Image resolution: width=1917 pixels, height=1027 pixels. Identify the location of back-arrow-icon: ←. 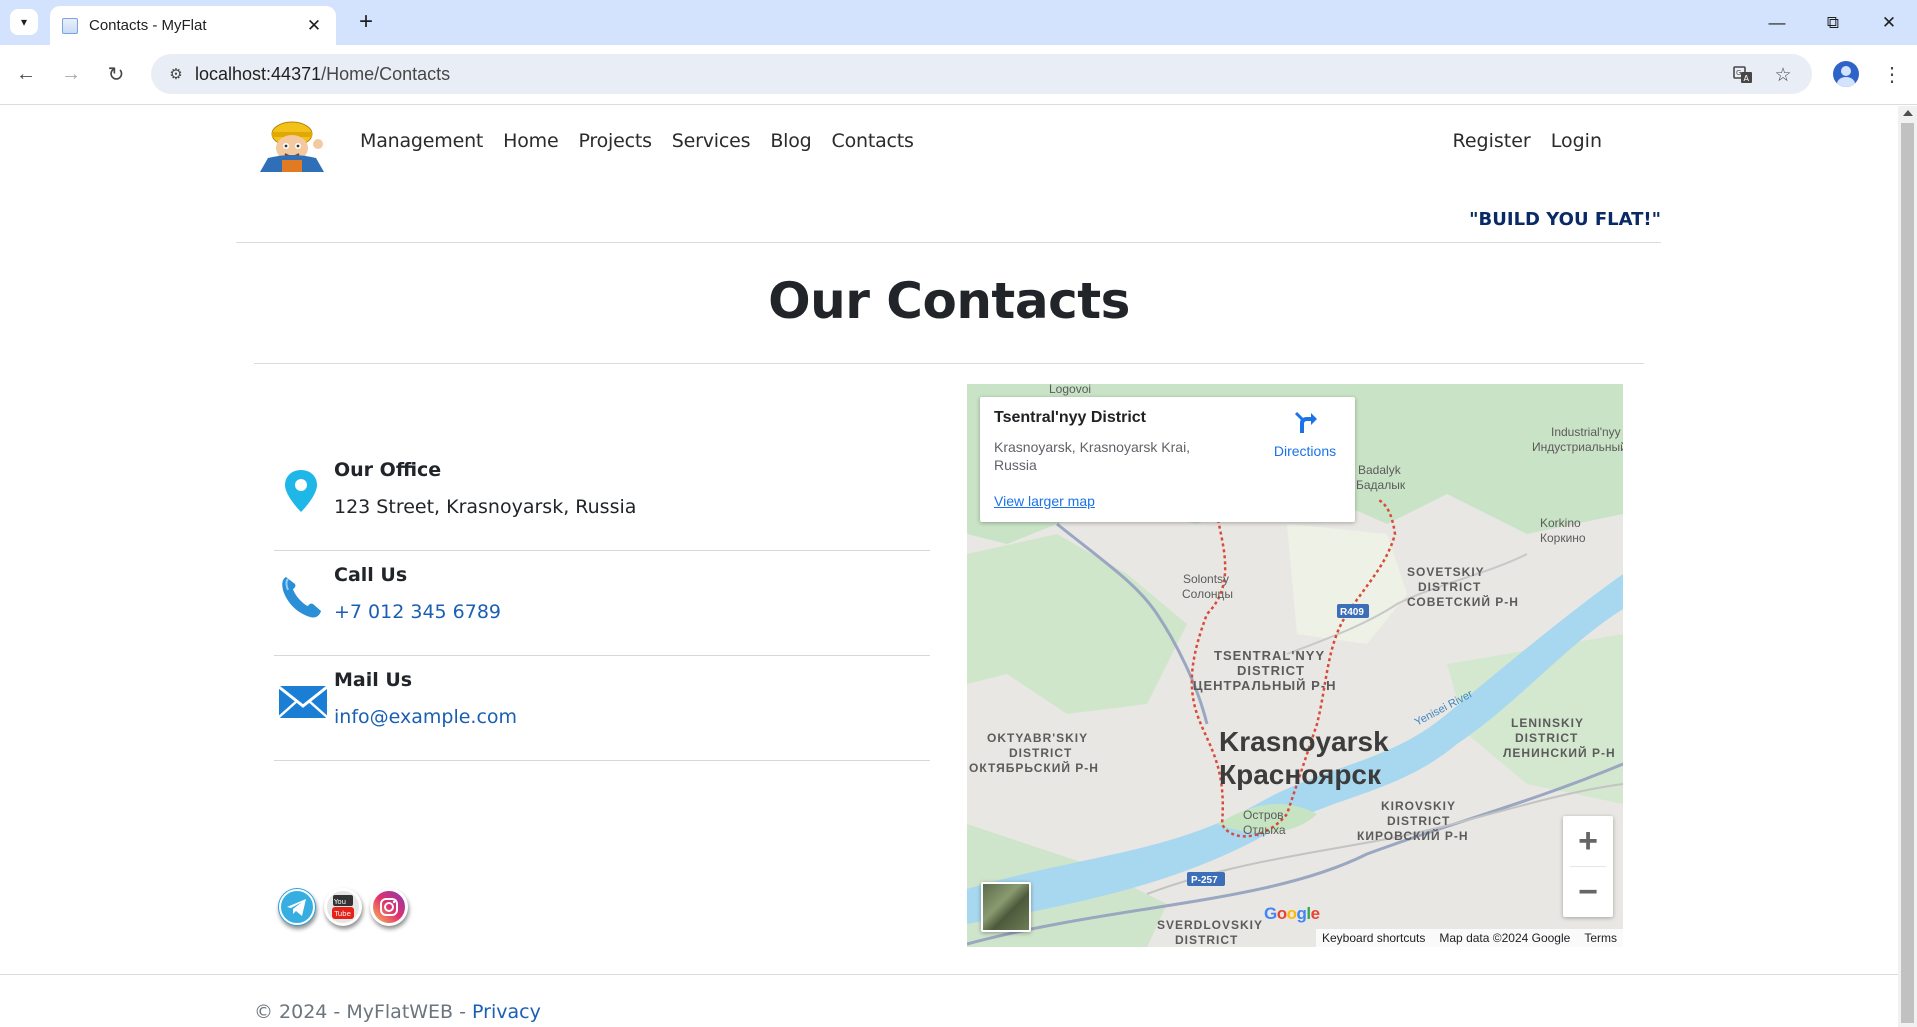
(26, 74).